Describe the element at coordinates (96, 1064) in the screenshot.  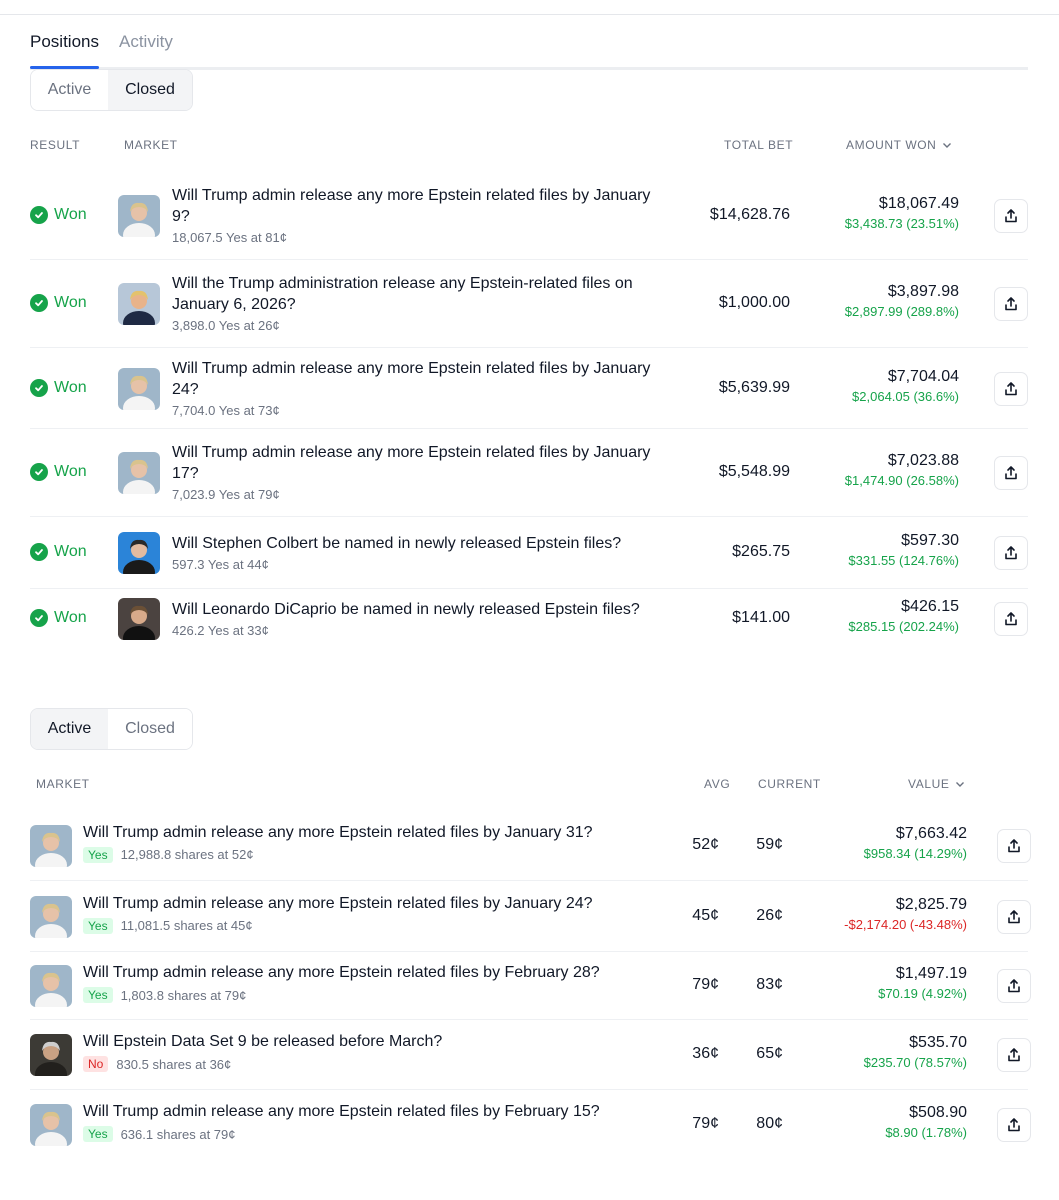
I see `outcome-badge: No` at that location.